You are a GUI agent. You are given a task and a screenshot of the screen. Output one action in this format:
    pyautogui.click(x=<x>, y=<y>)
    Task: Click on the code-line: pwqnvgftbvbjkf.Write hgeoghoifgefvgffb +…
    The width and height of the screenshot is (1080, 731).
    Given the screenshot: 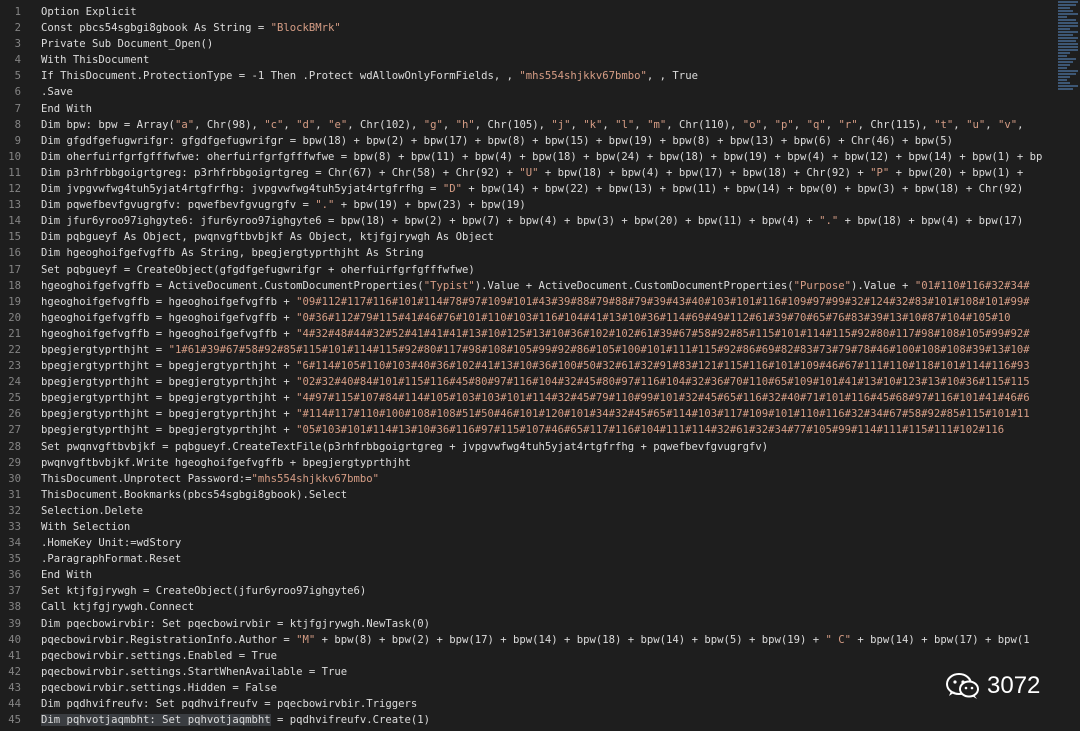 What is the action you would take?
    pyautogui.click(x=548, y=463)
    